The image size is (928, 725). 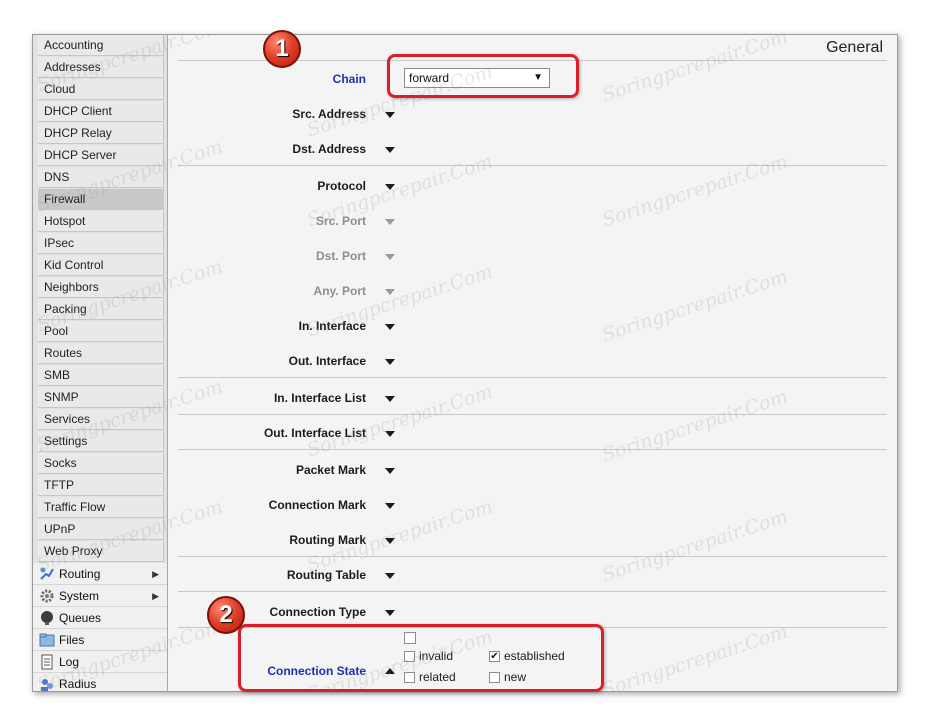 What do you see at coordinates (101, 309) in the screenshot?
I see `sidebar-item-packing: Packing` at bounding box center [101, 309].